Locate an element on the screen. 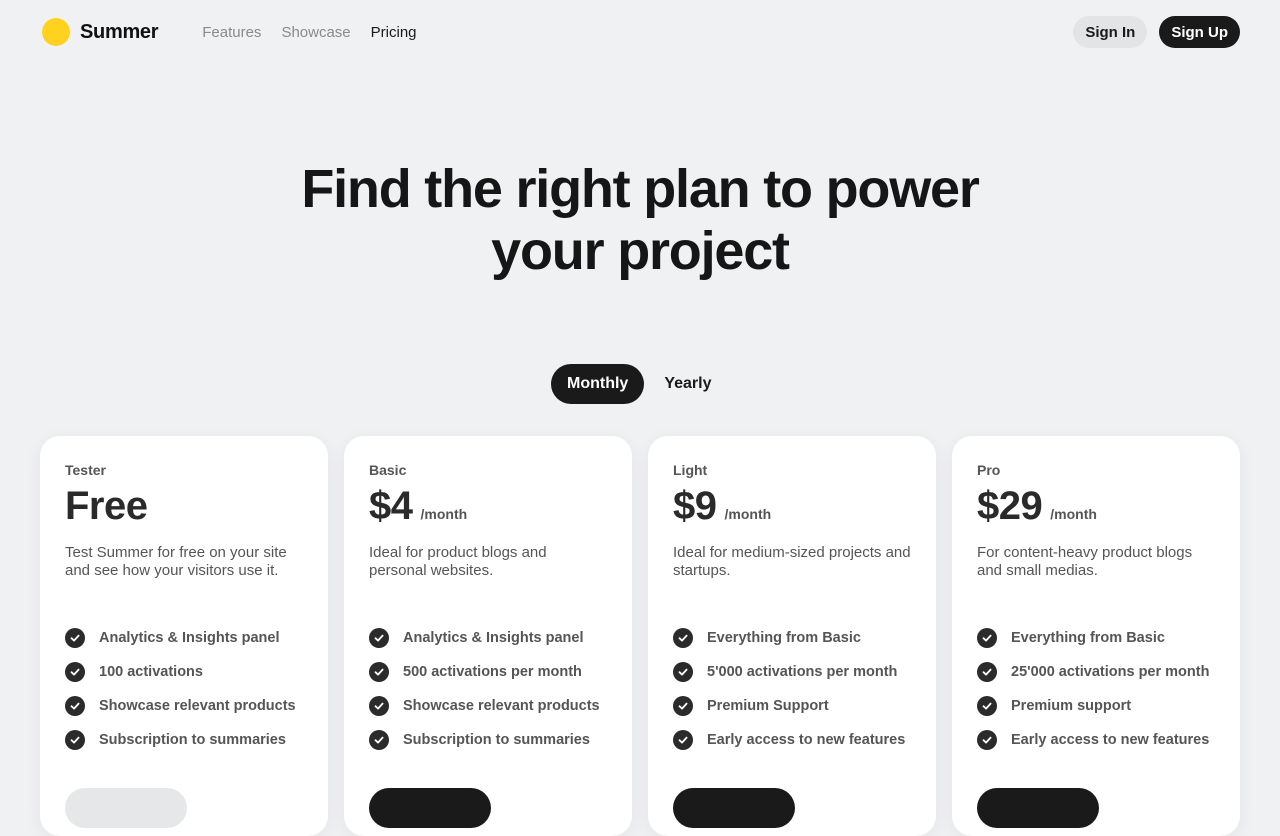  sign-up-button: Sign Up is located at coordinates (1199, 32).